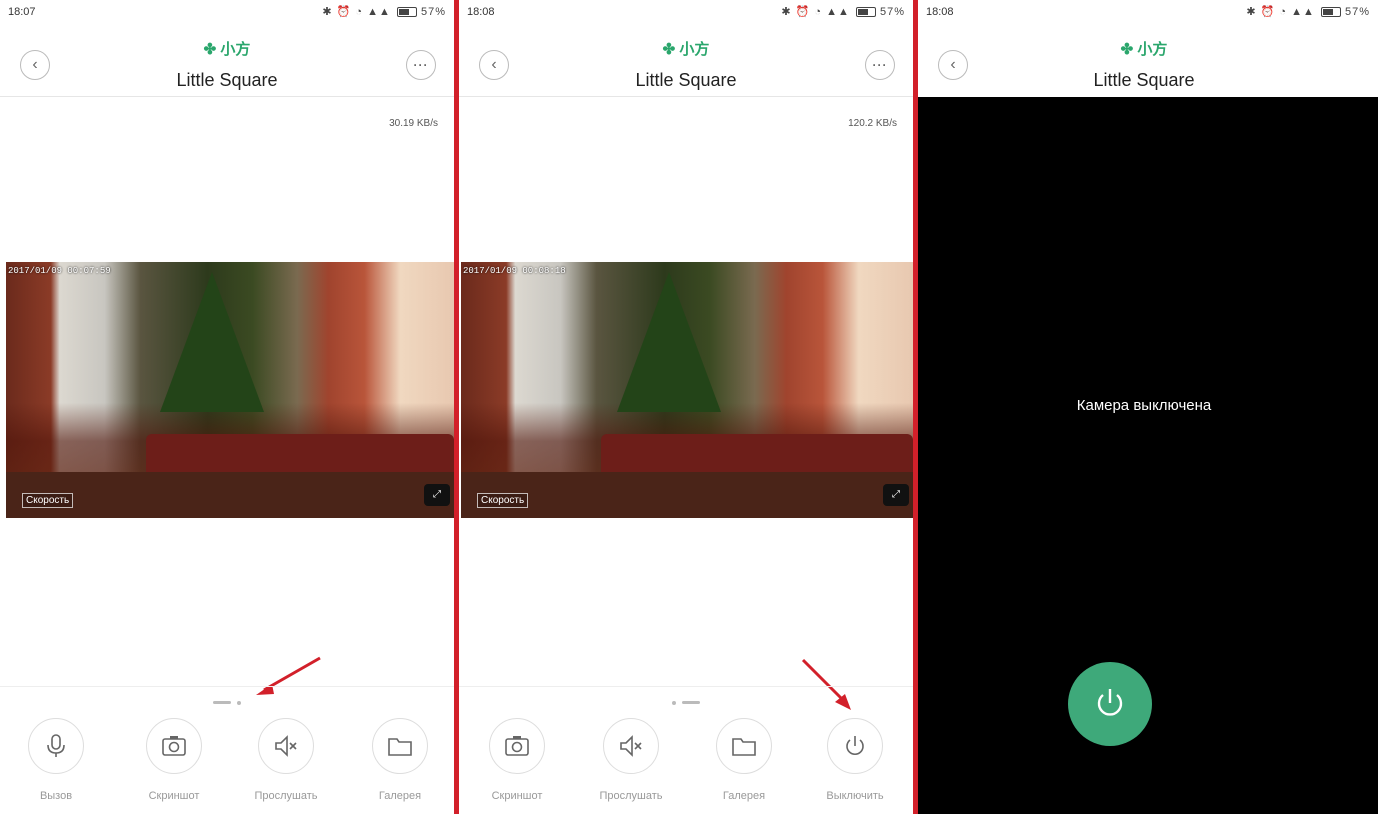 This screenshot has width=1378, height=814. I want to click on call-label: Вызов, so click(56, 796).